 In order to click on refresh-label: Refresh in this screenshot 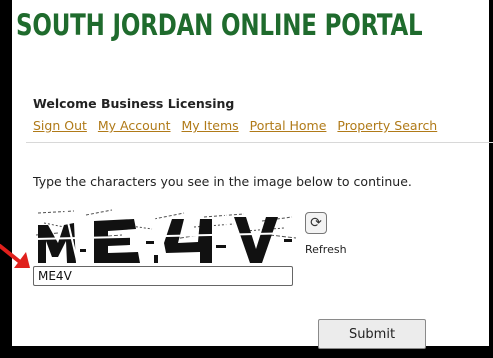, I will do `click(326, 249)`.